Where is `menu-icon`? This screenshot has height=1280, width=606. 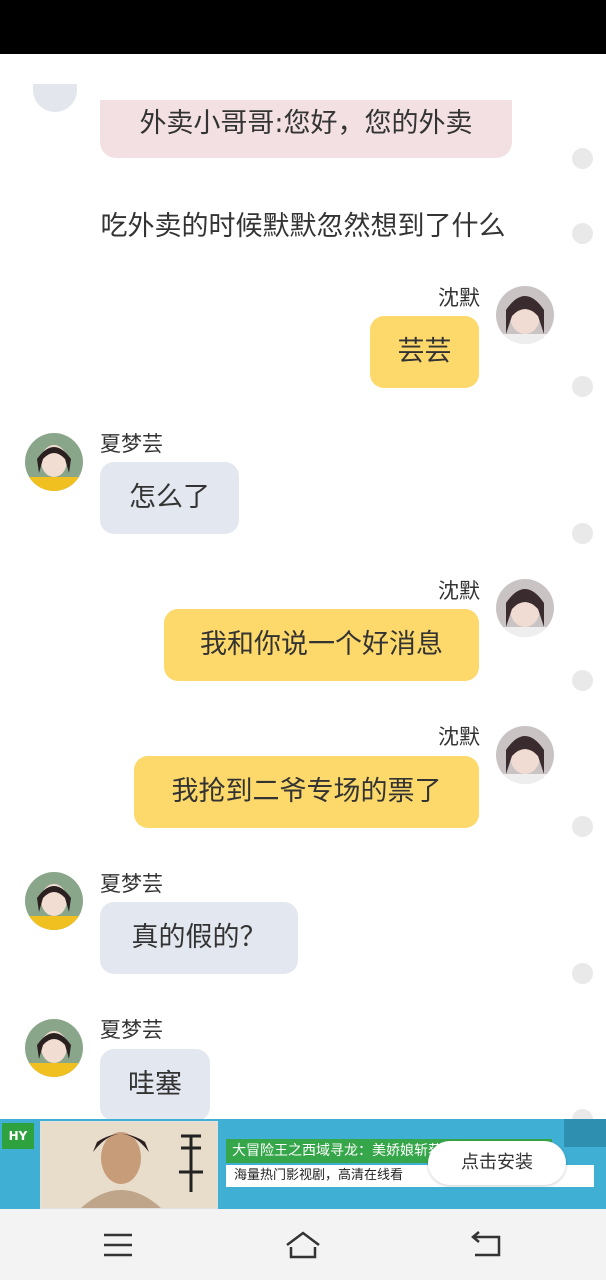
menu-icon is located at coordinates (118, 1245).